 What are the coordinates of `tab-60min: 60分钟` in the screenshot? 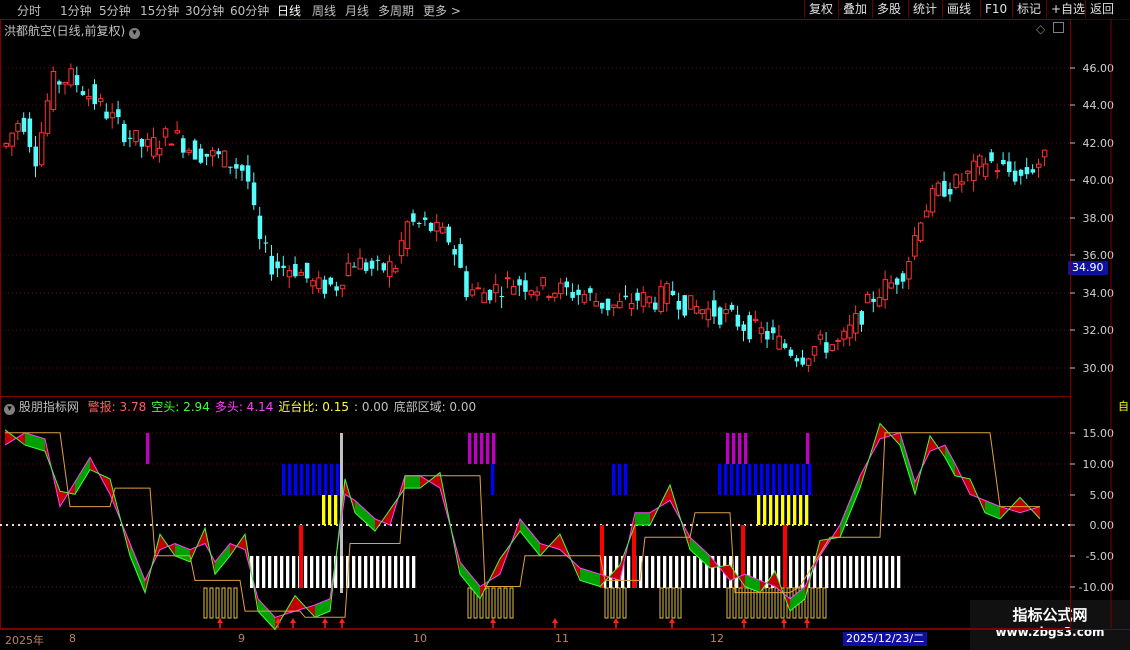 It's located at (249, 10).